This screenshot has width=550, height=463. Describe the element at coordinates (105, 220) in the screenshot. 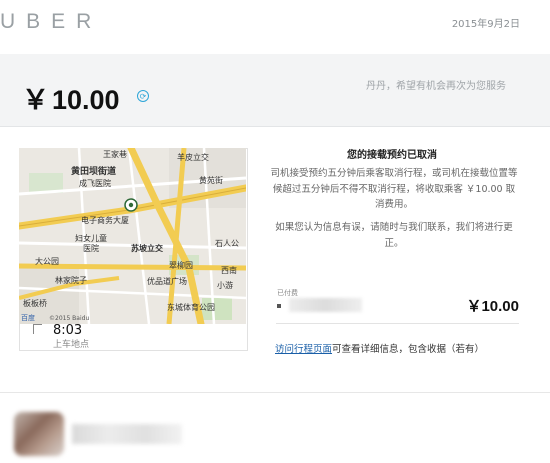

I see `map-label: 电子商务大厦` at that location.